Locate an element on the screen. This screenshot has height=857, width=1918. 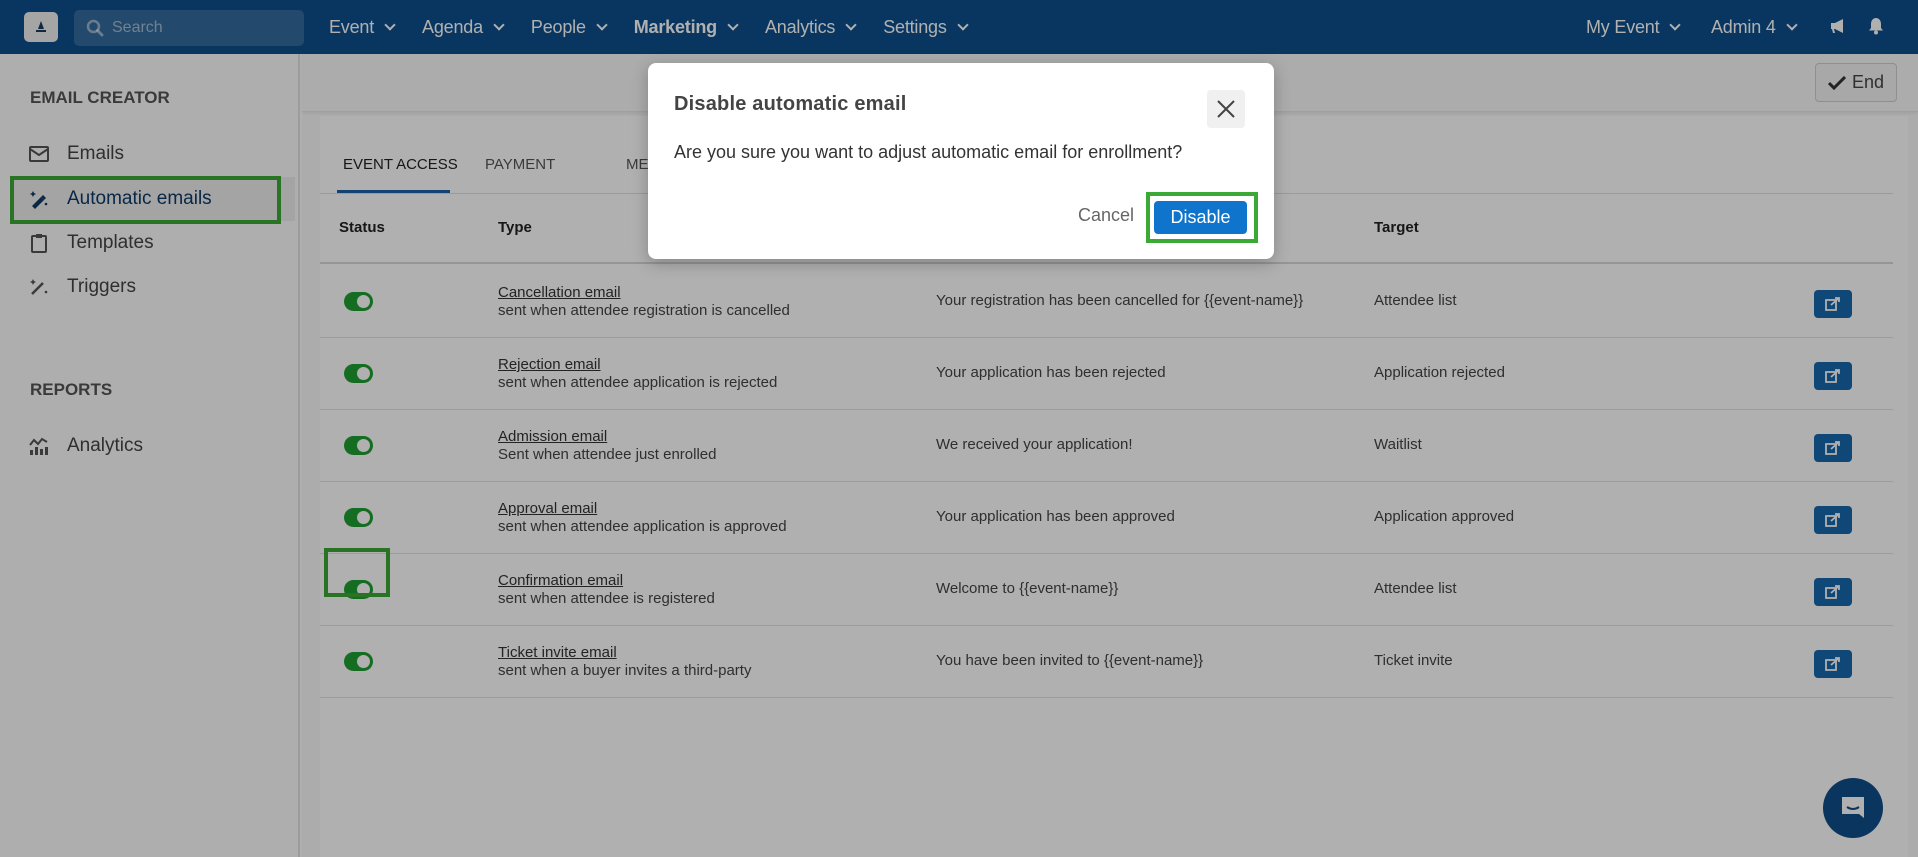
disable-button: Disable is located at coordinates (1200, 217).